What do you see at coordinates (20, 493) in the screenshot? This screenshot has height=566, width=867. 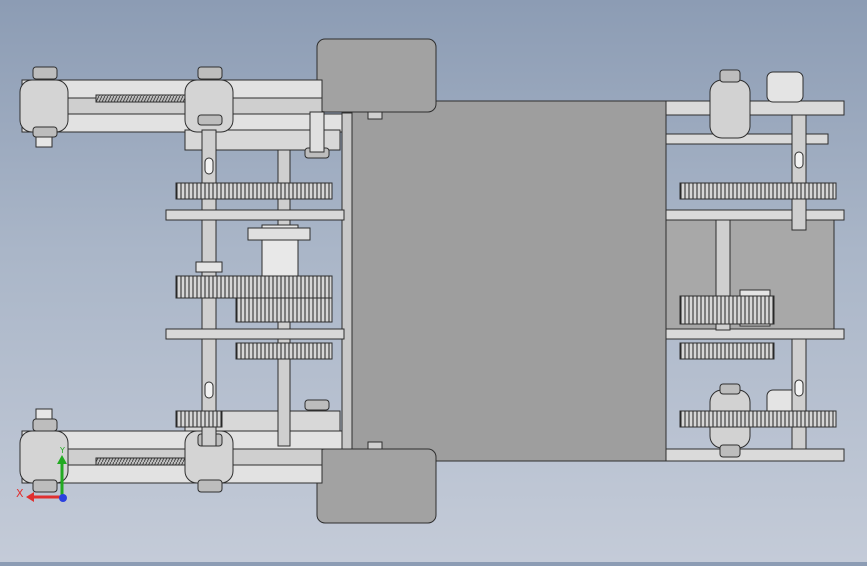 I see `x-axis-label: X` at bounding box center [20, 493].